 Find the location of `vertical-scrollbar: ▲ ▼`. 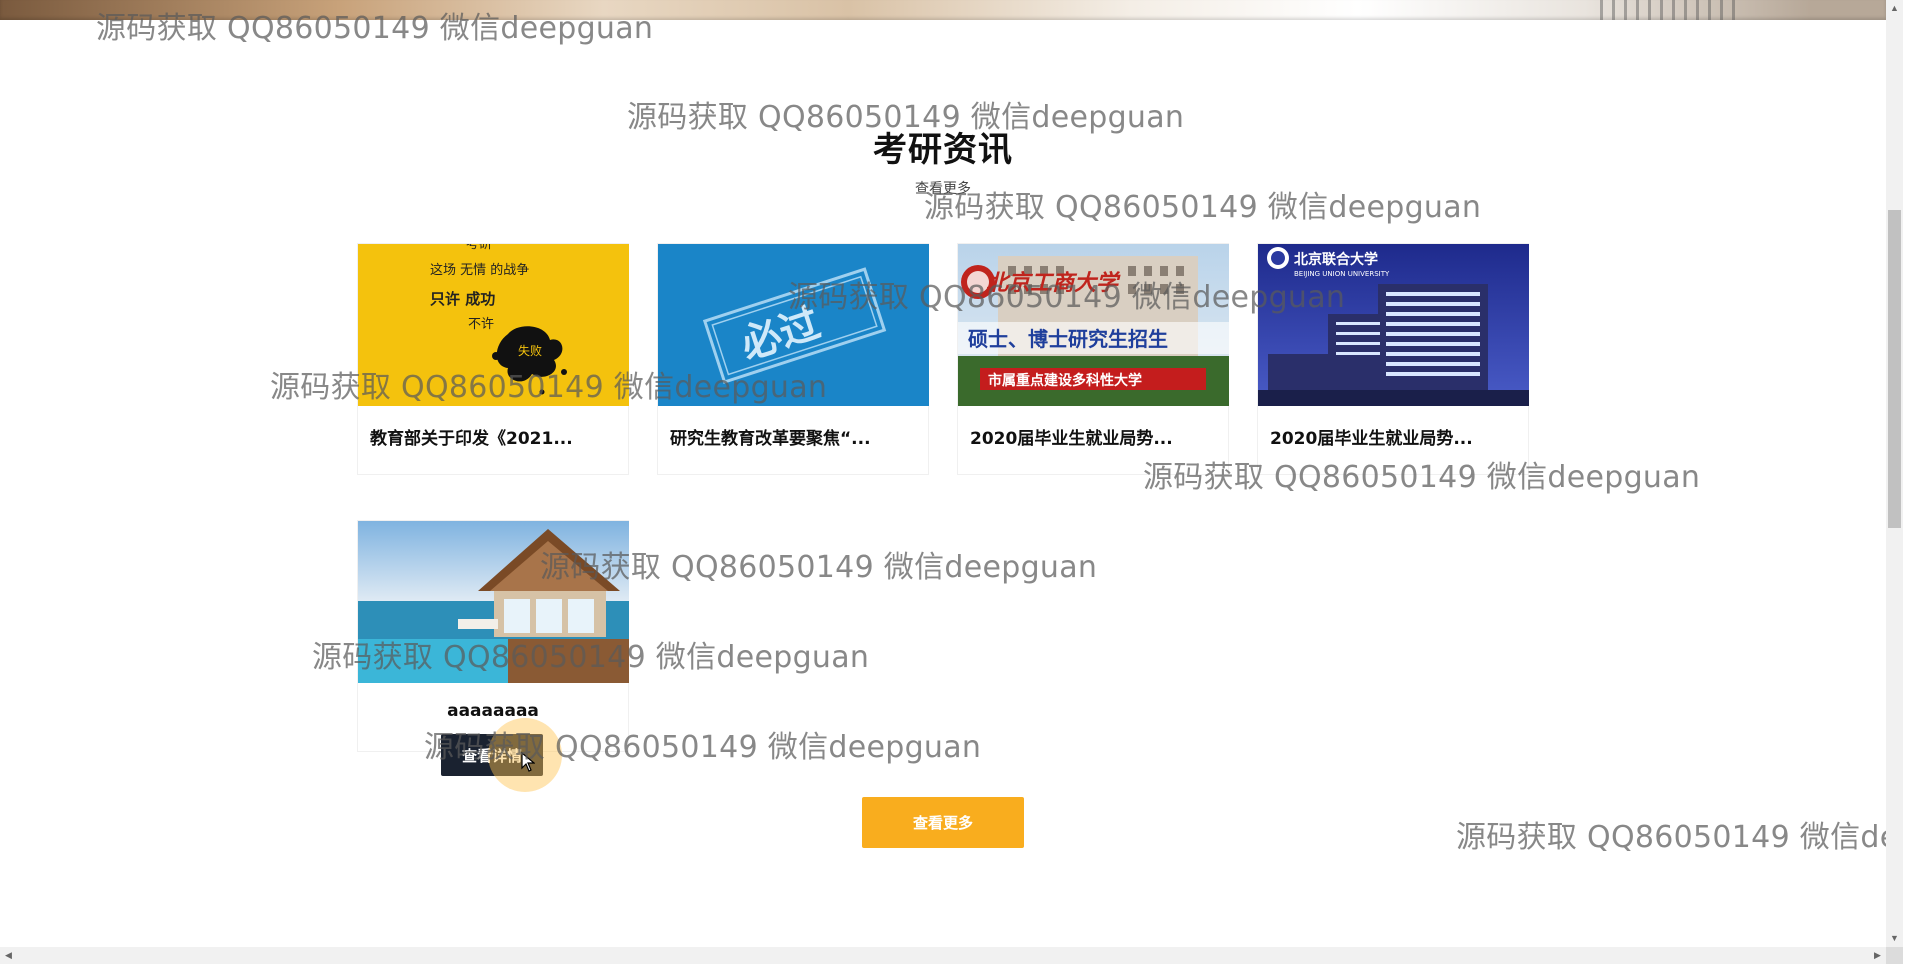

vertical-scrollbar: ▲ ▼ is located at coordinates (1894, 473).